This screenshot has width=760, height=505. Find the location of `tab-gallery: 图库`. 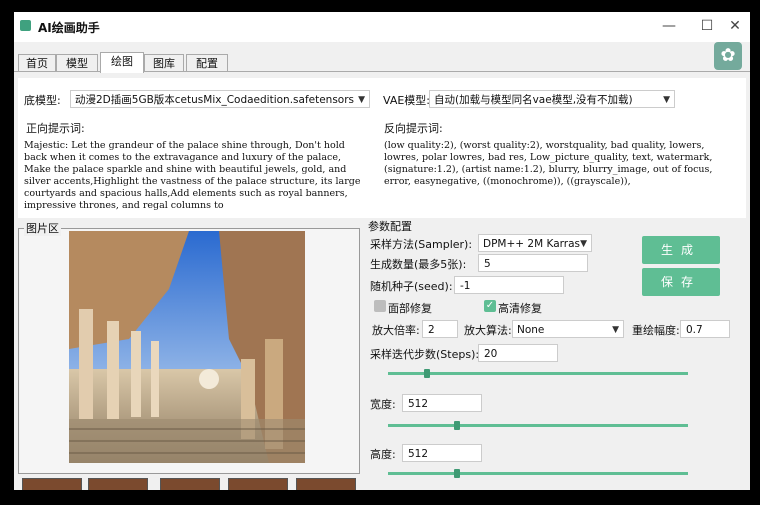

tab-gallery: 图库 is located at coordinates (164, 63).